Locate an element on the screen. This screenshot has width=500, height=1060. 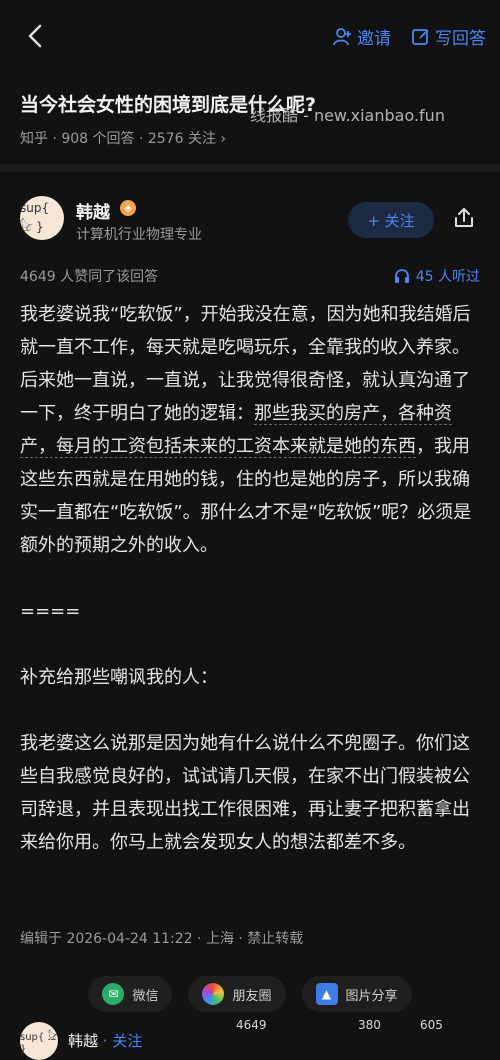
write-answer-button: 写回答 is located at coordinates (448, 36).